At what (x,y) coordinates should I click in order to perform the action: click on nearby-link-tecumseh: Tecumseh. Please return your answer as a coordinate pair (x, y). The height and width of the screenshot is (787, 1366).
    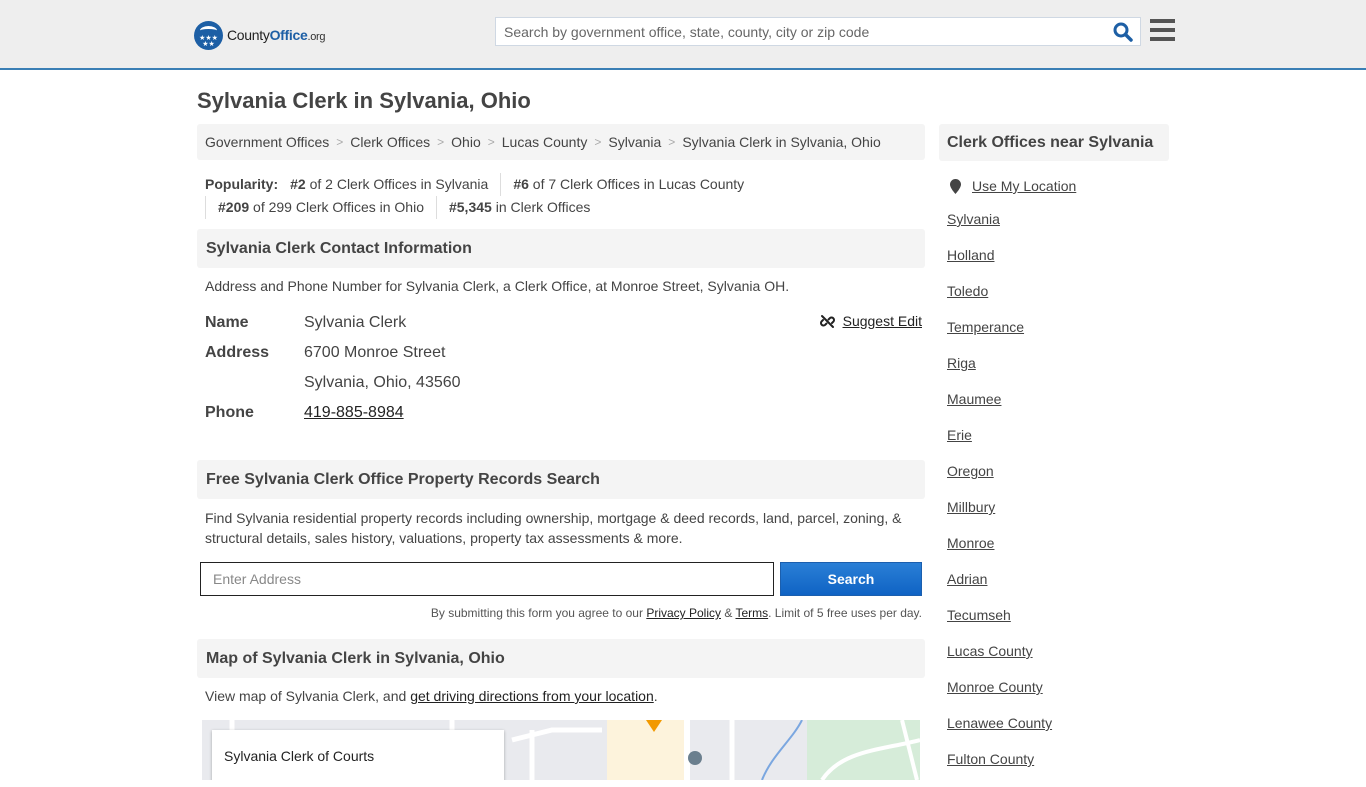
    Looking at the image, I should click on (979, 615).